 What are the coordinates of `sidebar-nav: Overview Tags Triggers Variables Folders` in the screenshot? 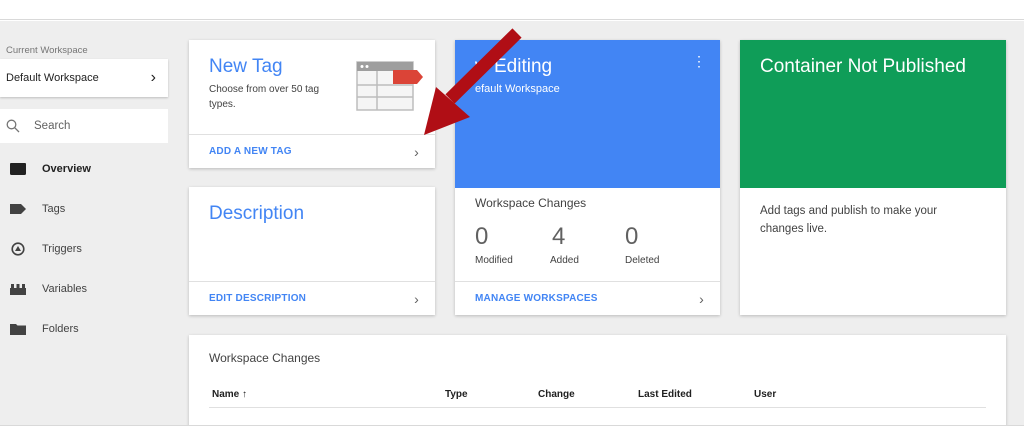 It's located at (84, 249).